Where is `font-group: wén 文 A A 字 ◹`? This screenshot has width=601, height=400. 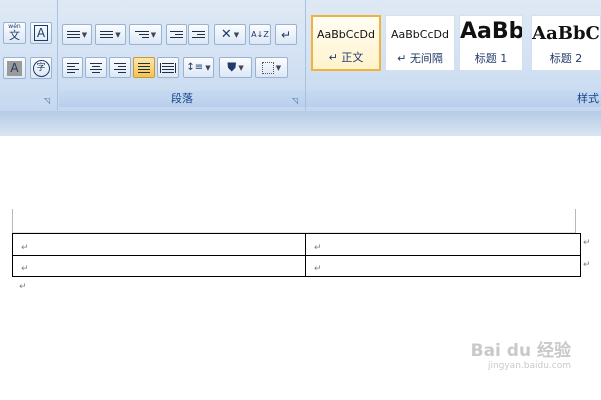
font-group: wén 文 A A 字 ◹ is located at coordinates (29, 55).